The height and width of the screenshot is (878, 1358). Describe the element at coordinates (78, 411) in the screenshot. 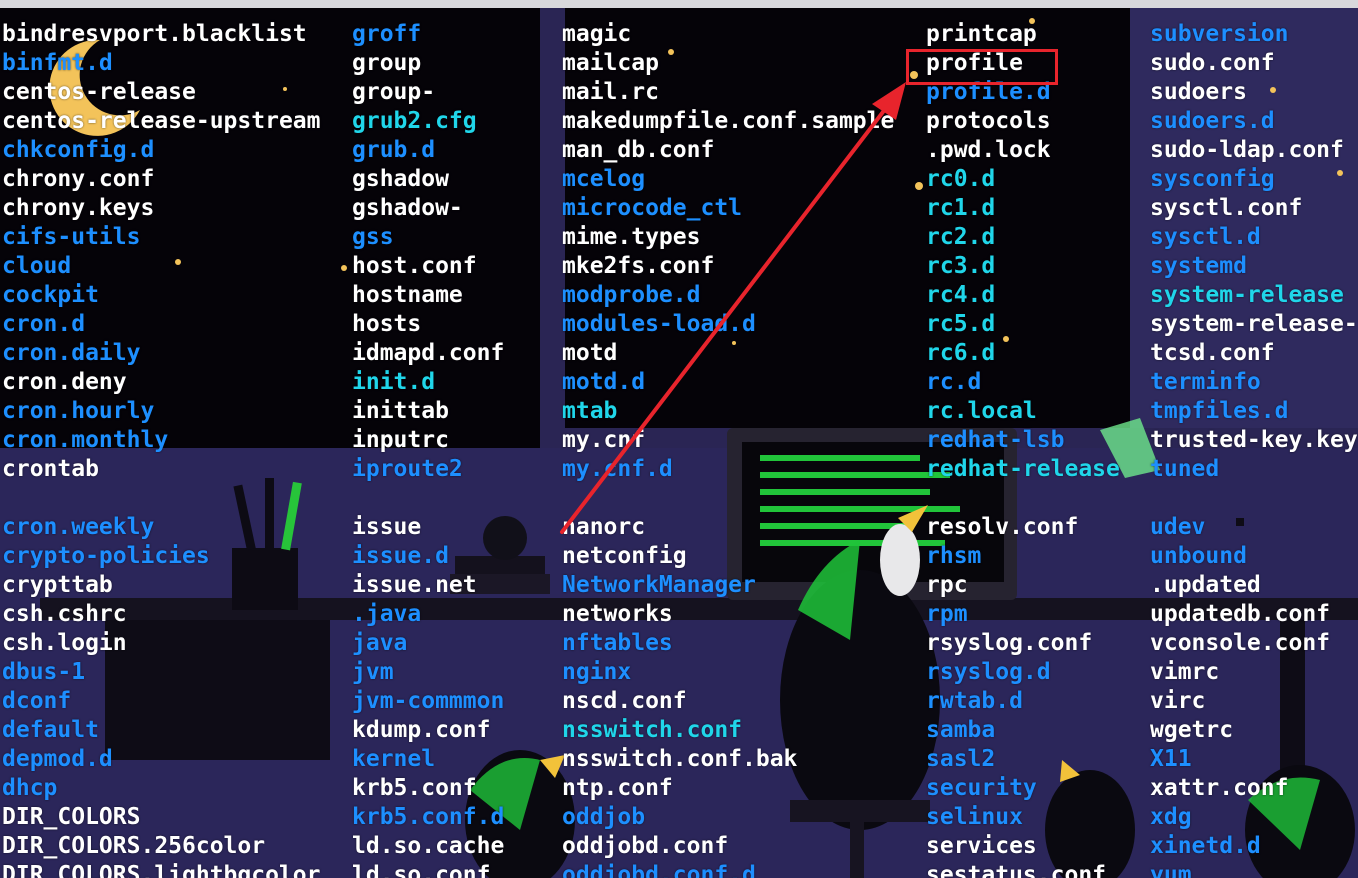

I see `directory-entry: cron.hourly` at that location.